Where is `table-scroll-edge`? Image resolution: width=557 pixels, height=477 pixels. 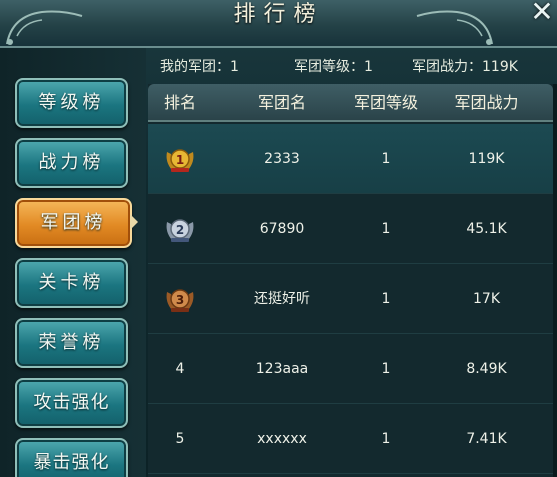
table-scroll-edge is located at coordinates (555, 280).